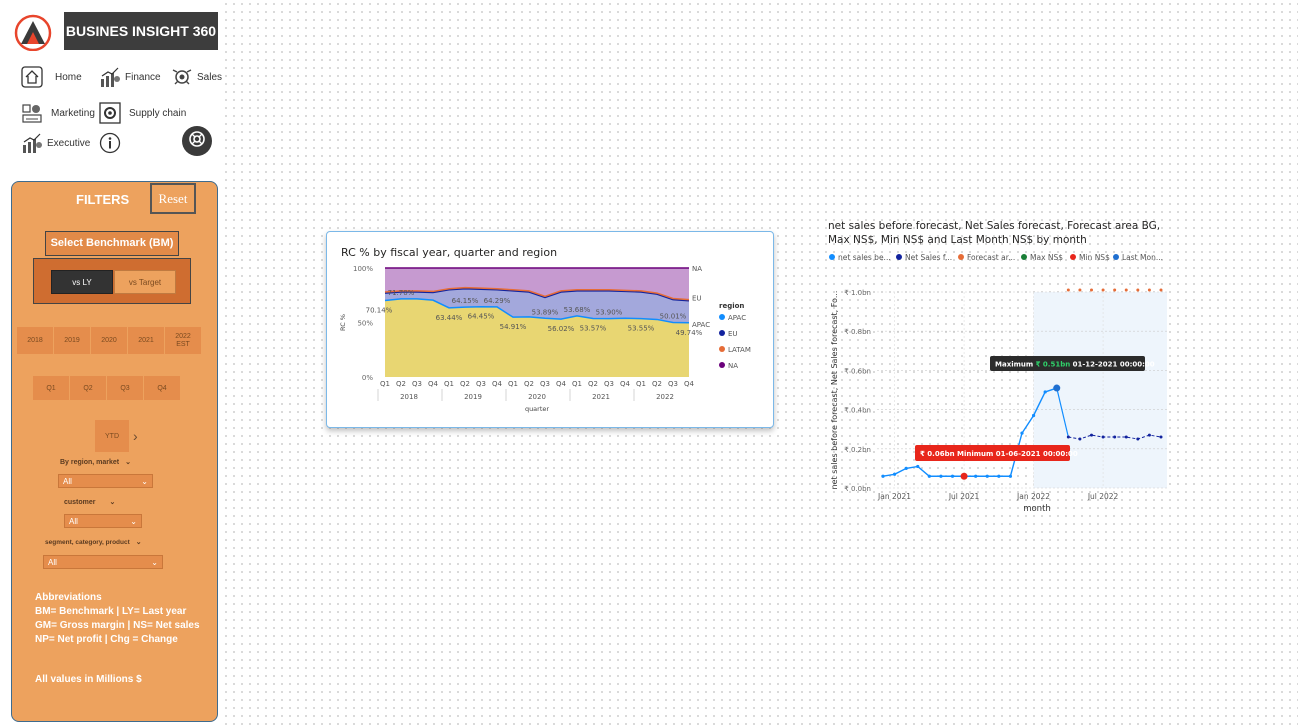 The image size is (1298, 726). What do you see at coordinates (135, 436) in the screenshot?
I see `chevron-right-icon: ›` at bounding box center [135, 436].